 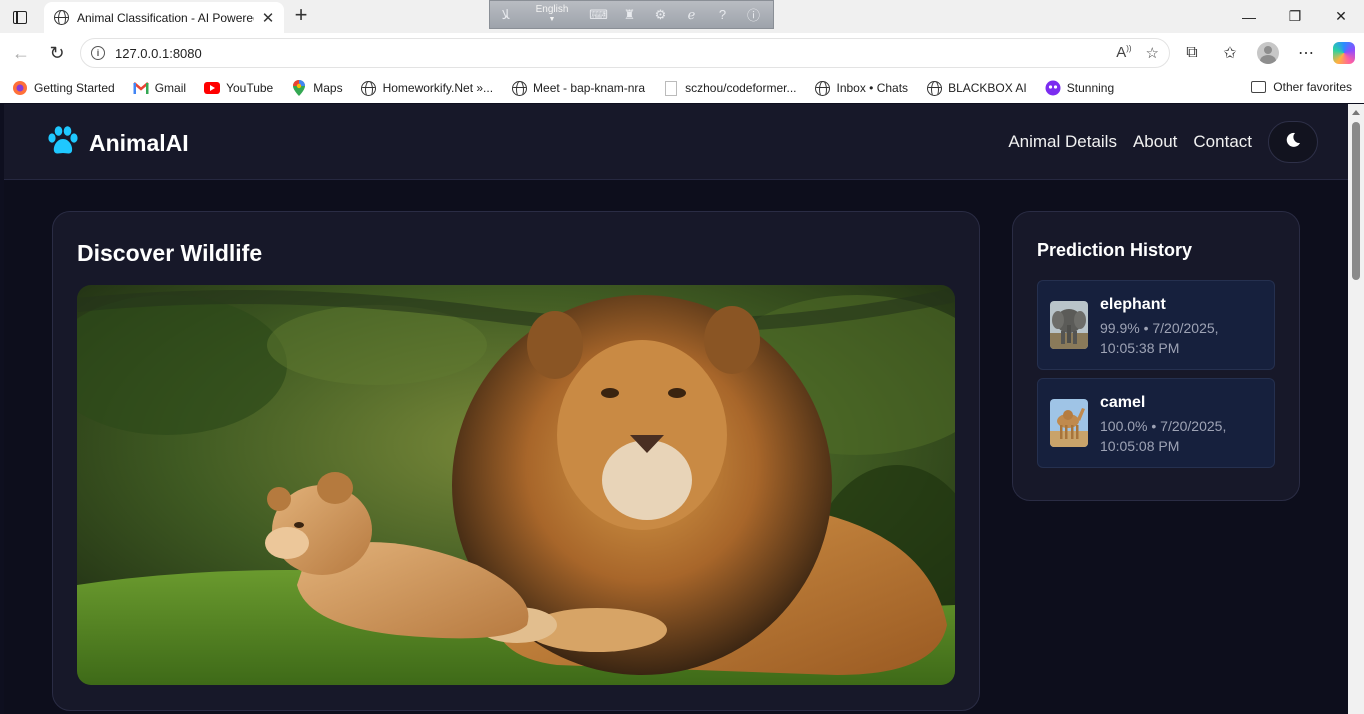 I want to click on camel-thumbnail, so click(x=1069, y=423).